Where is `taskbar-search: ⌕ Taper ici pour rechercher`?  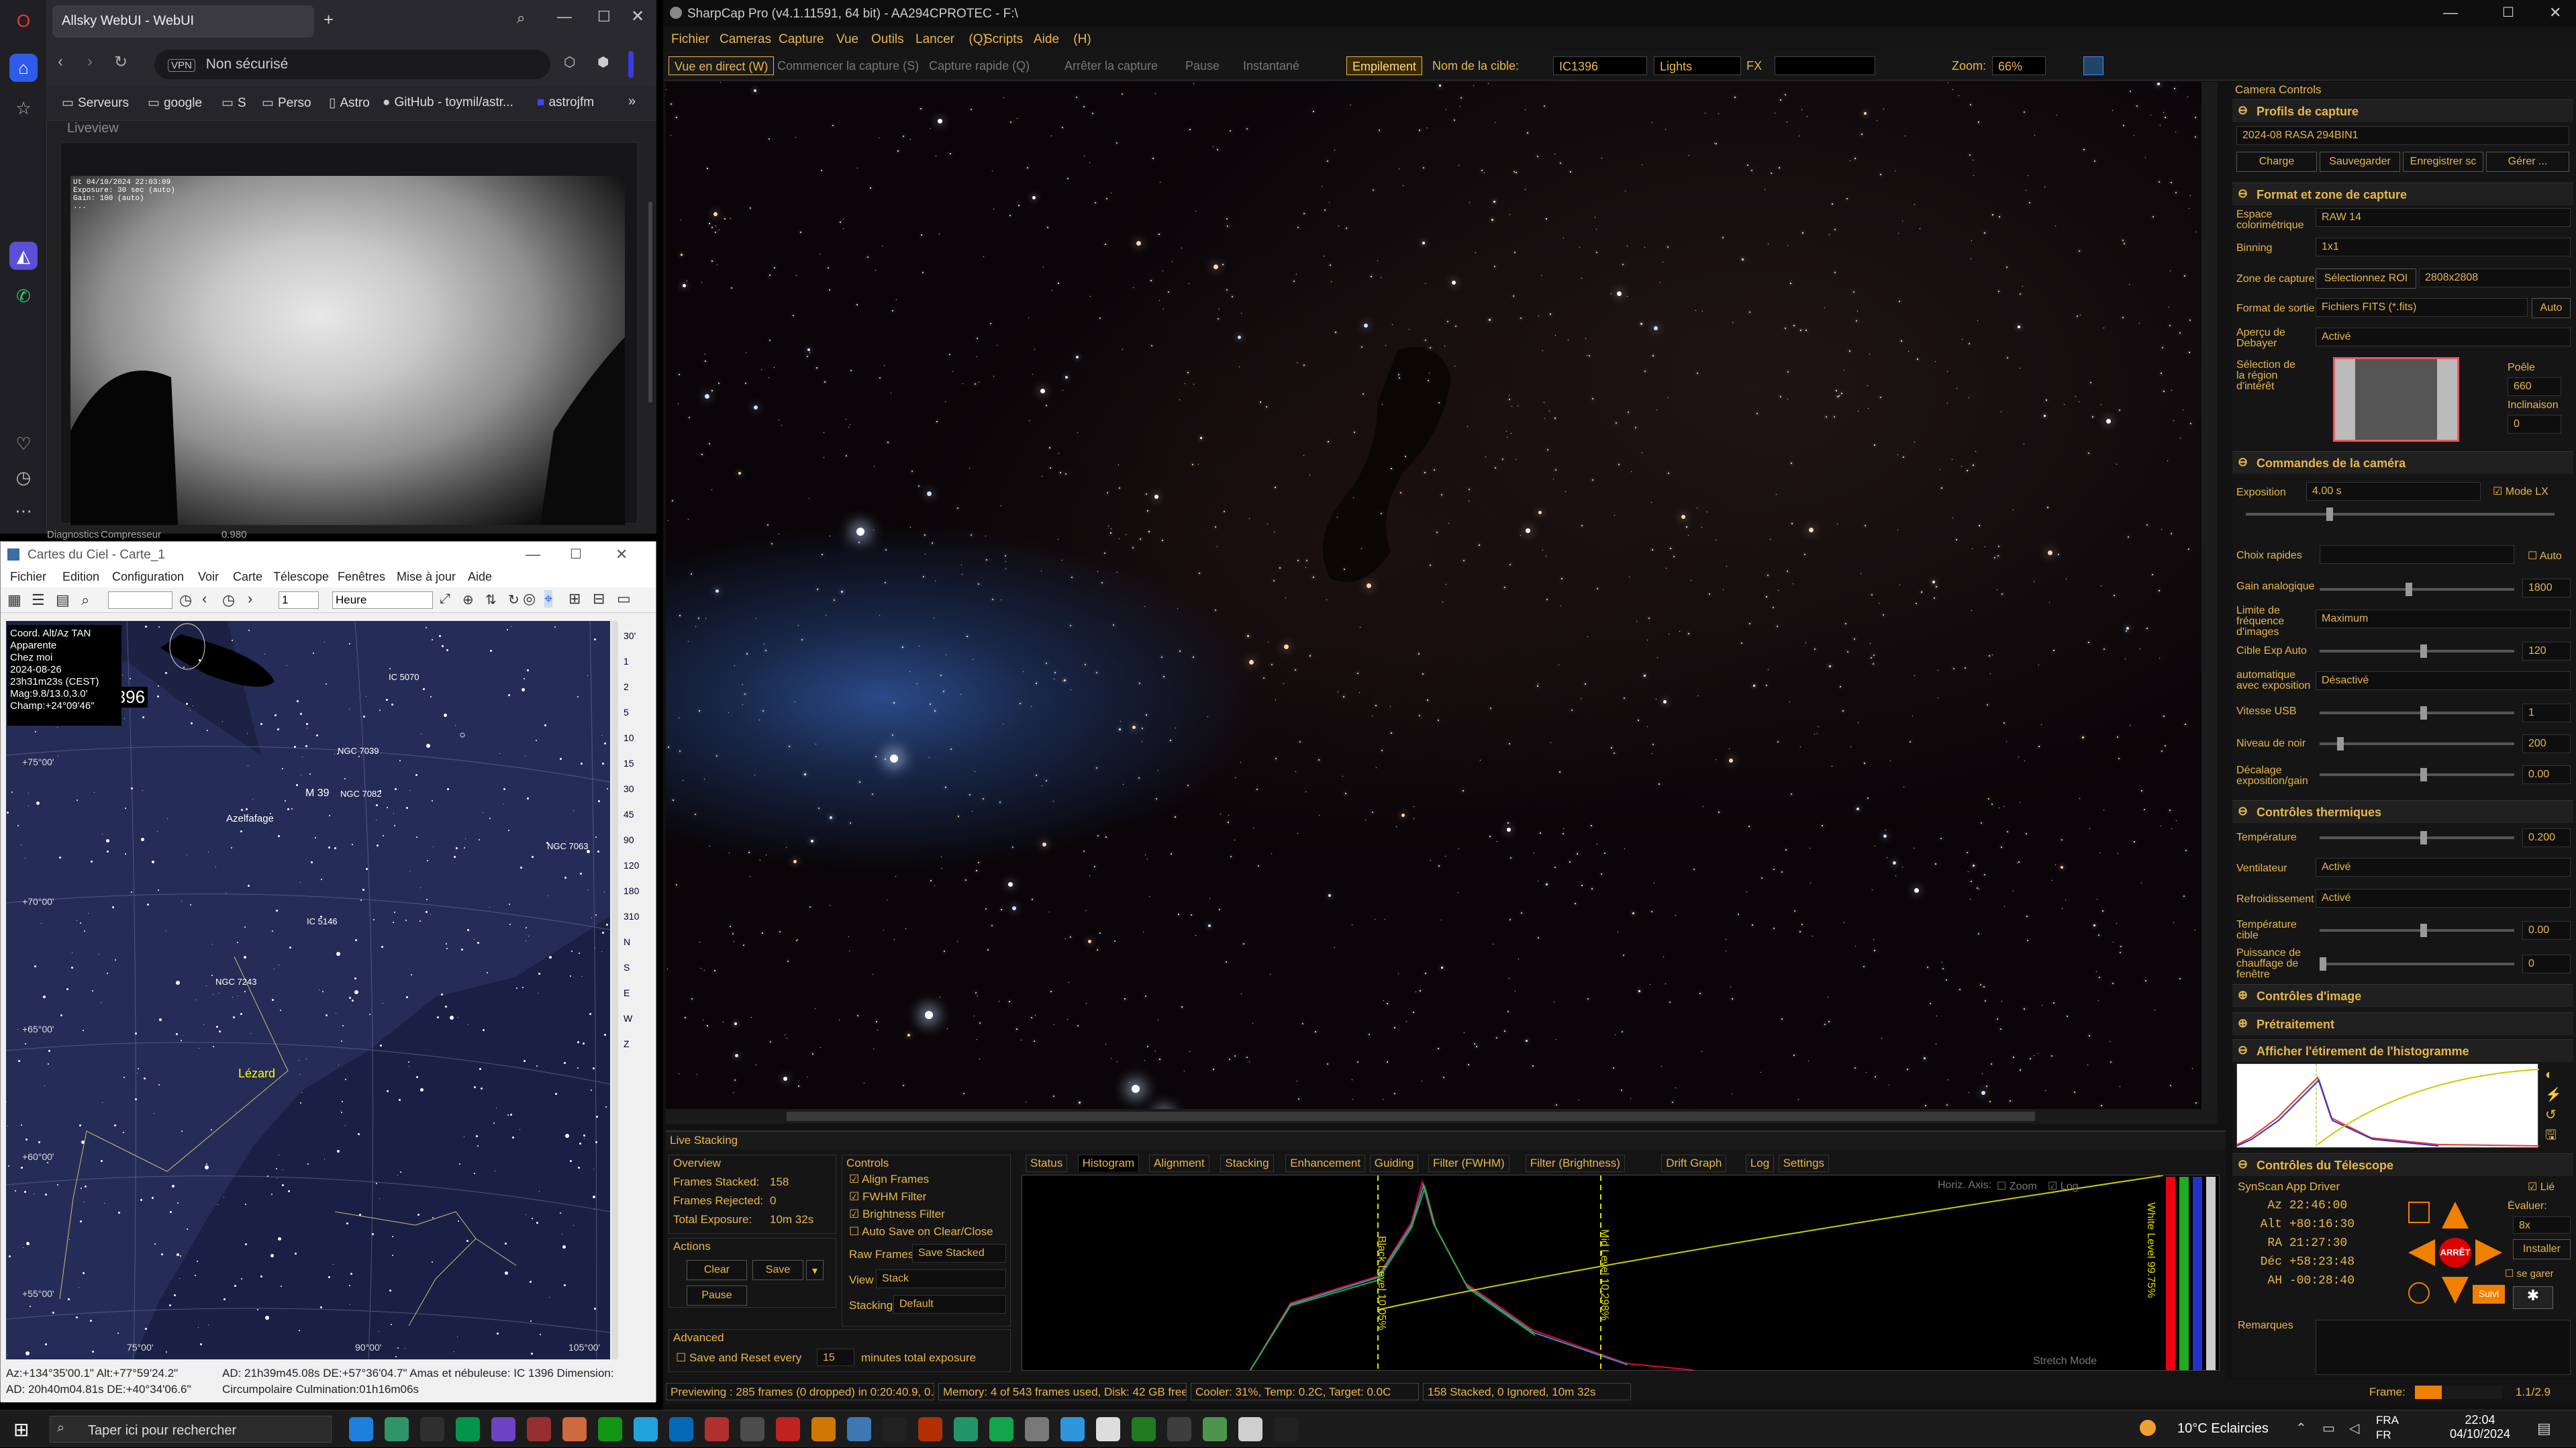
taskbar-search: ⌕ Taper ici pour rechercher is located at coordinates (191, 1429).